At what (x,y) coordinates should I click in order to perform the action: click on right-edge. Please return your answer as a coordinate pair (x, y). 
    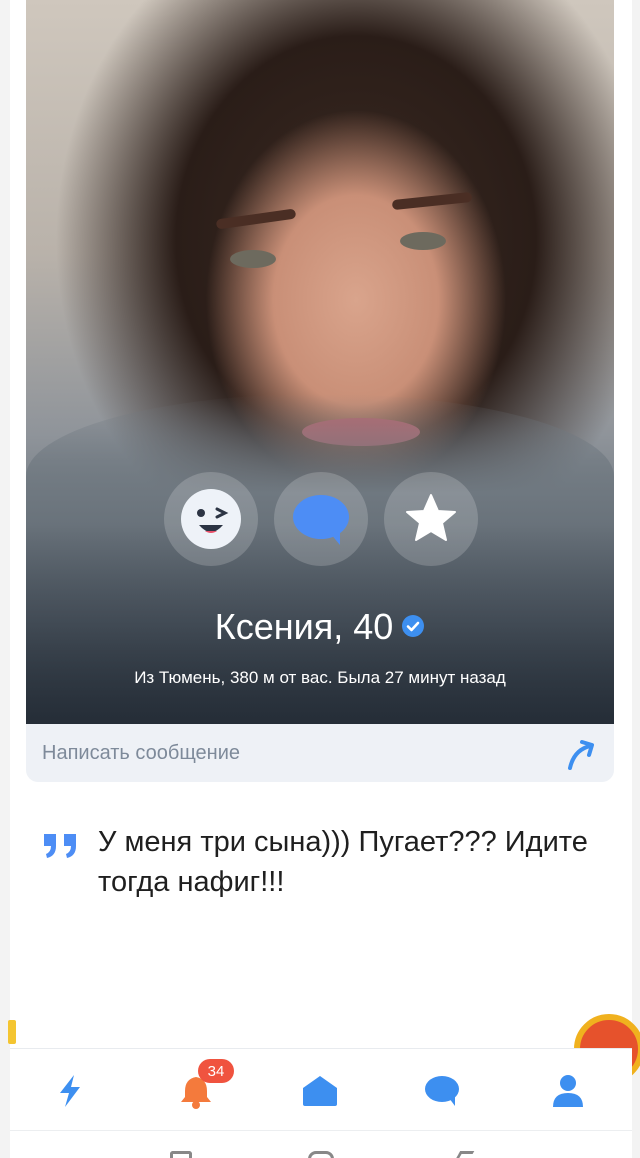
    Looking at the image, I should click on (636, 579).